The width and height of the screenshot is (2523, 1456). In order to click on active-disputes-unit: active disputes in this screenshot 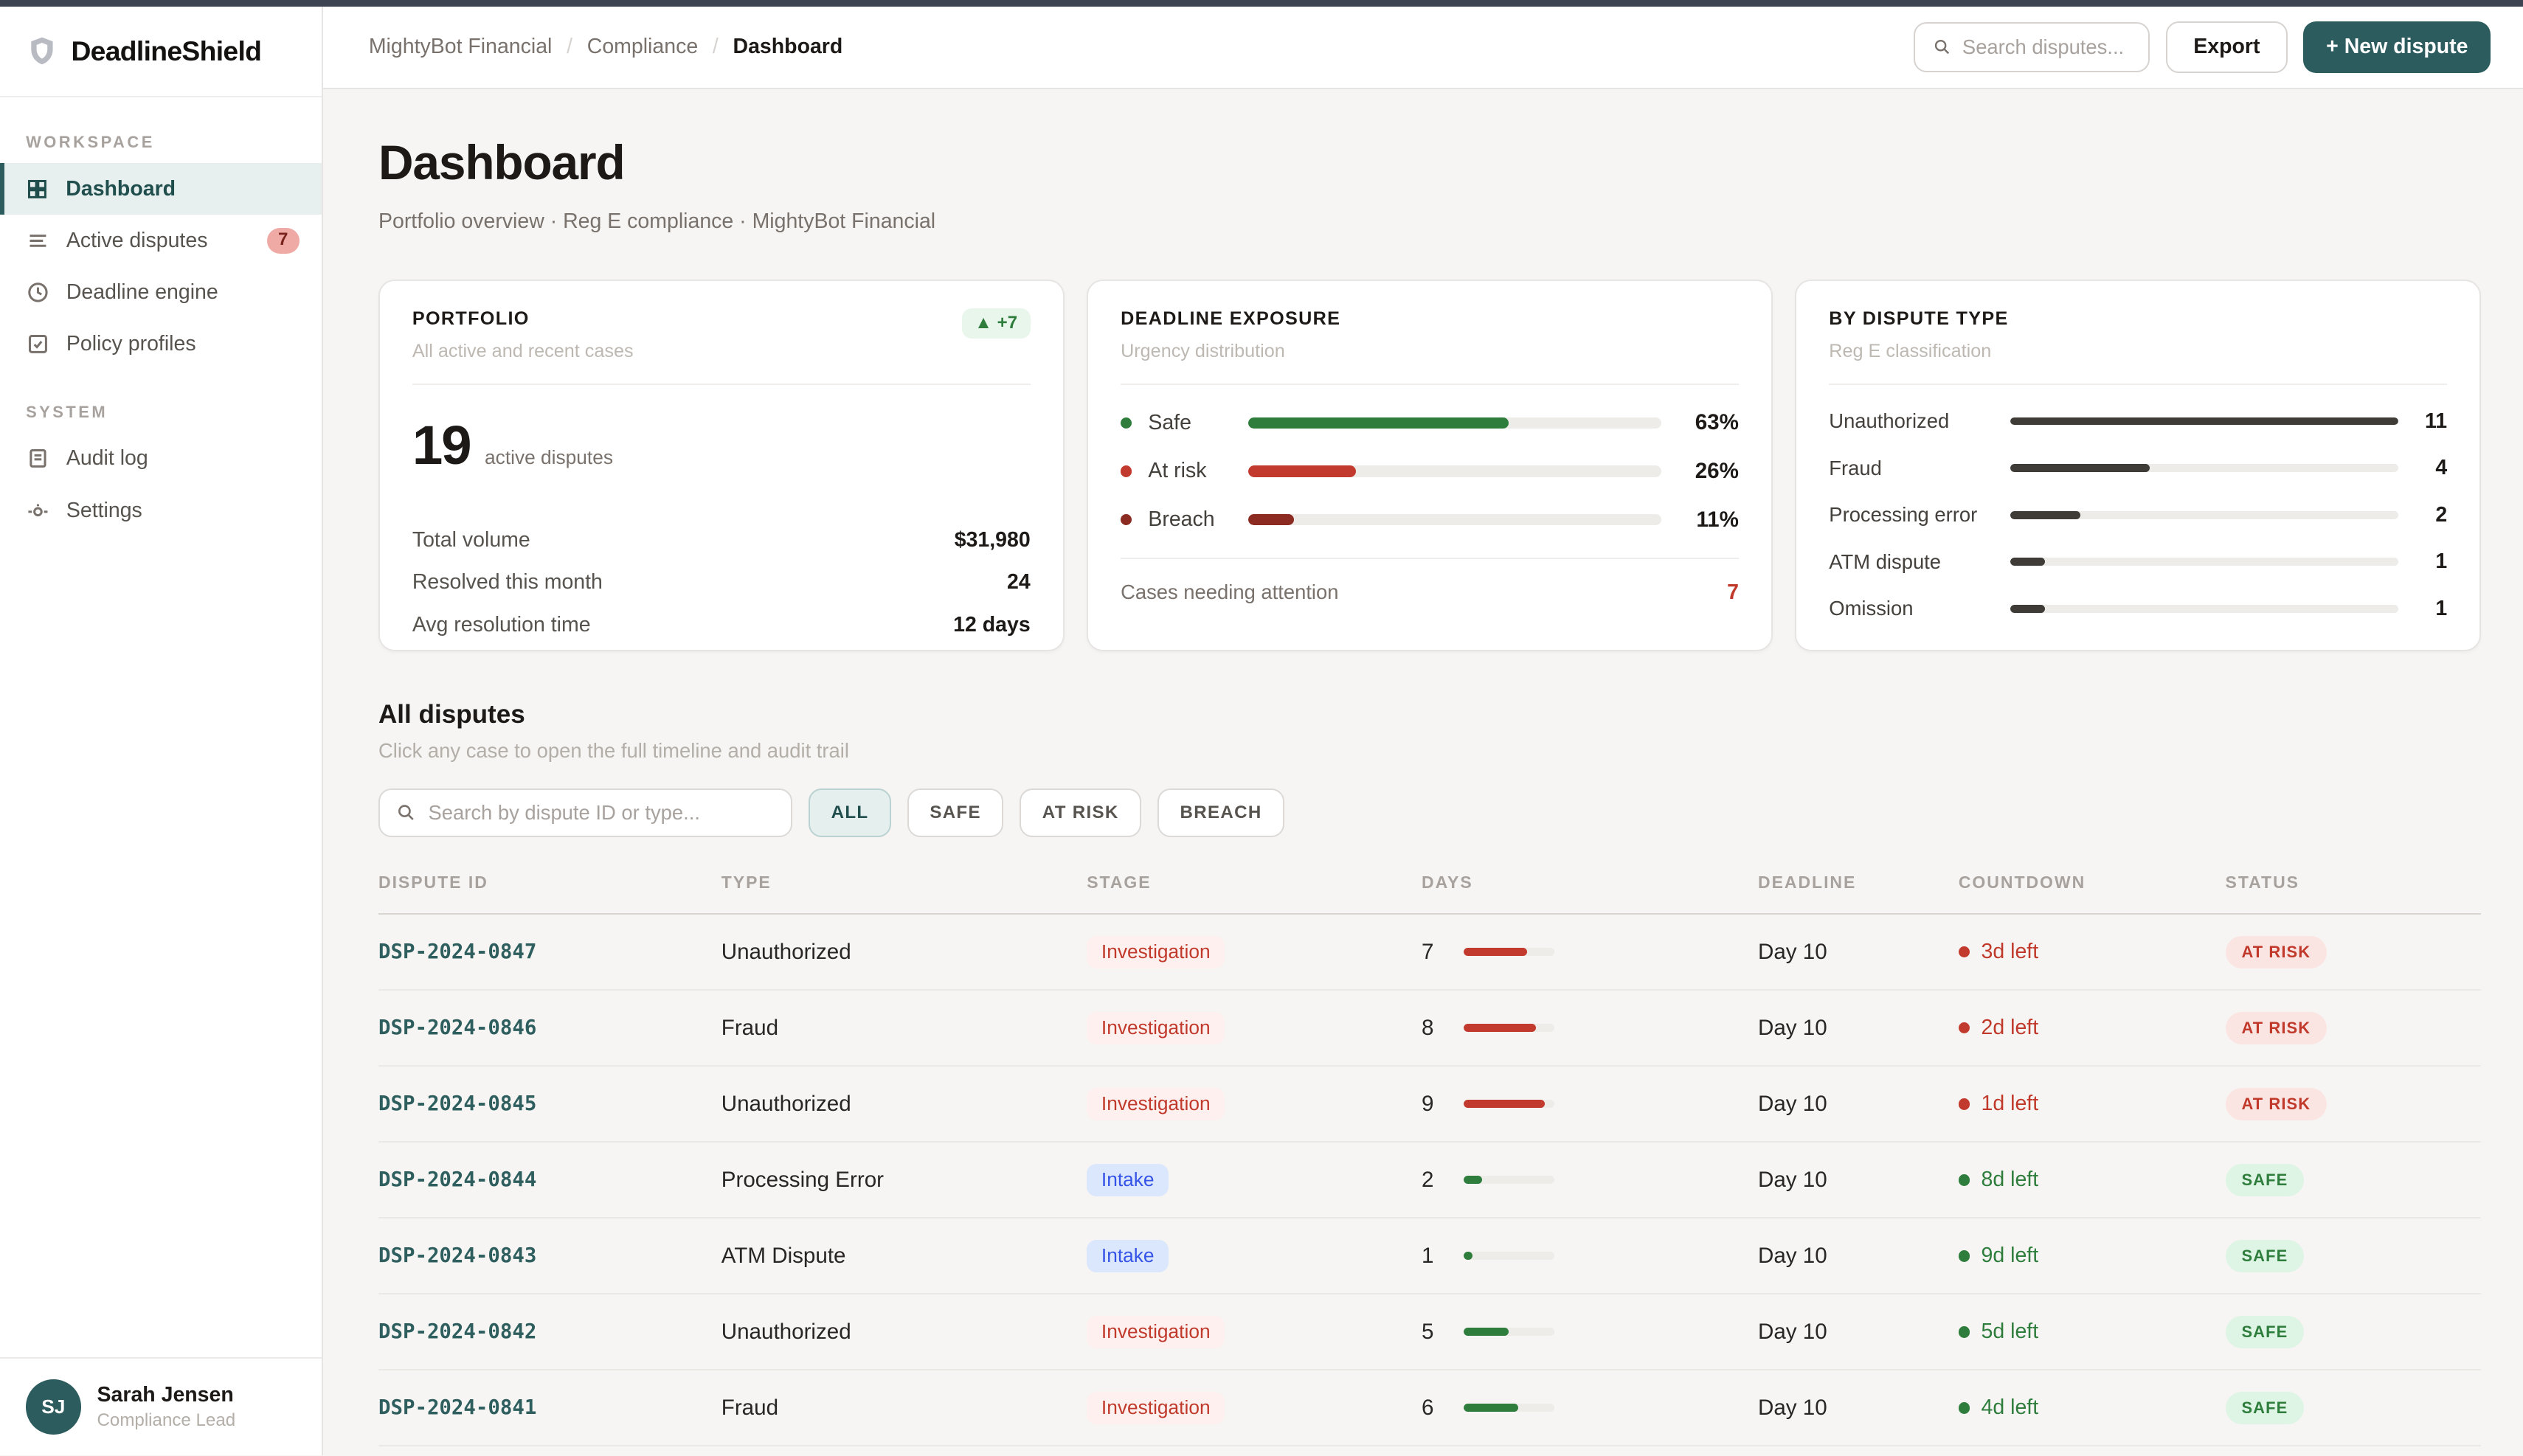, I will do `click(549, 457)`.